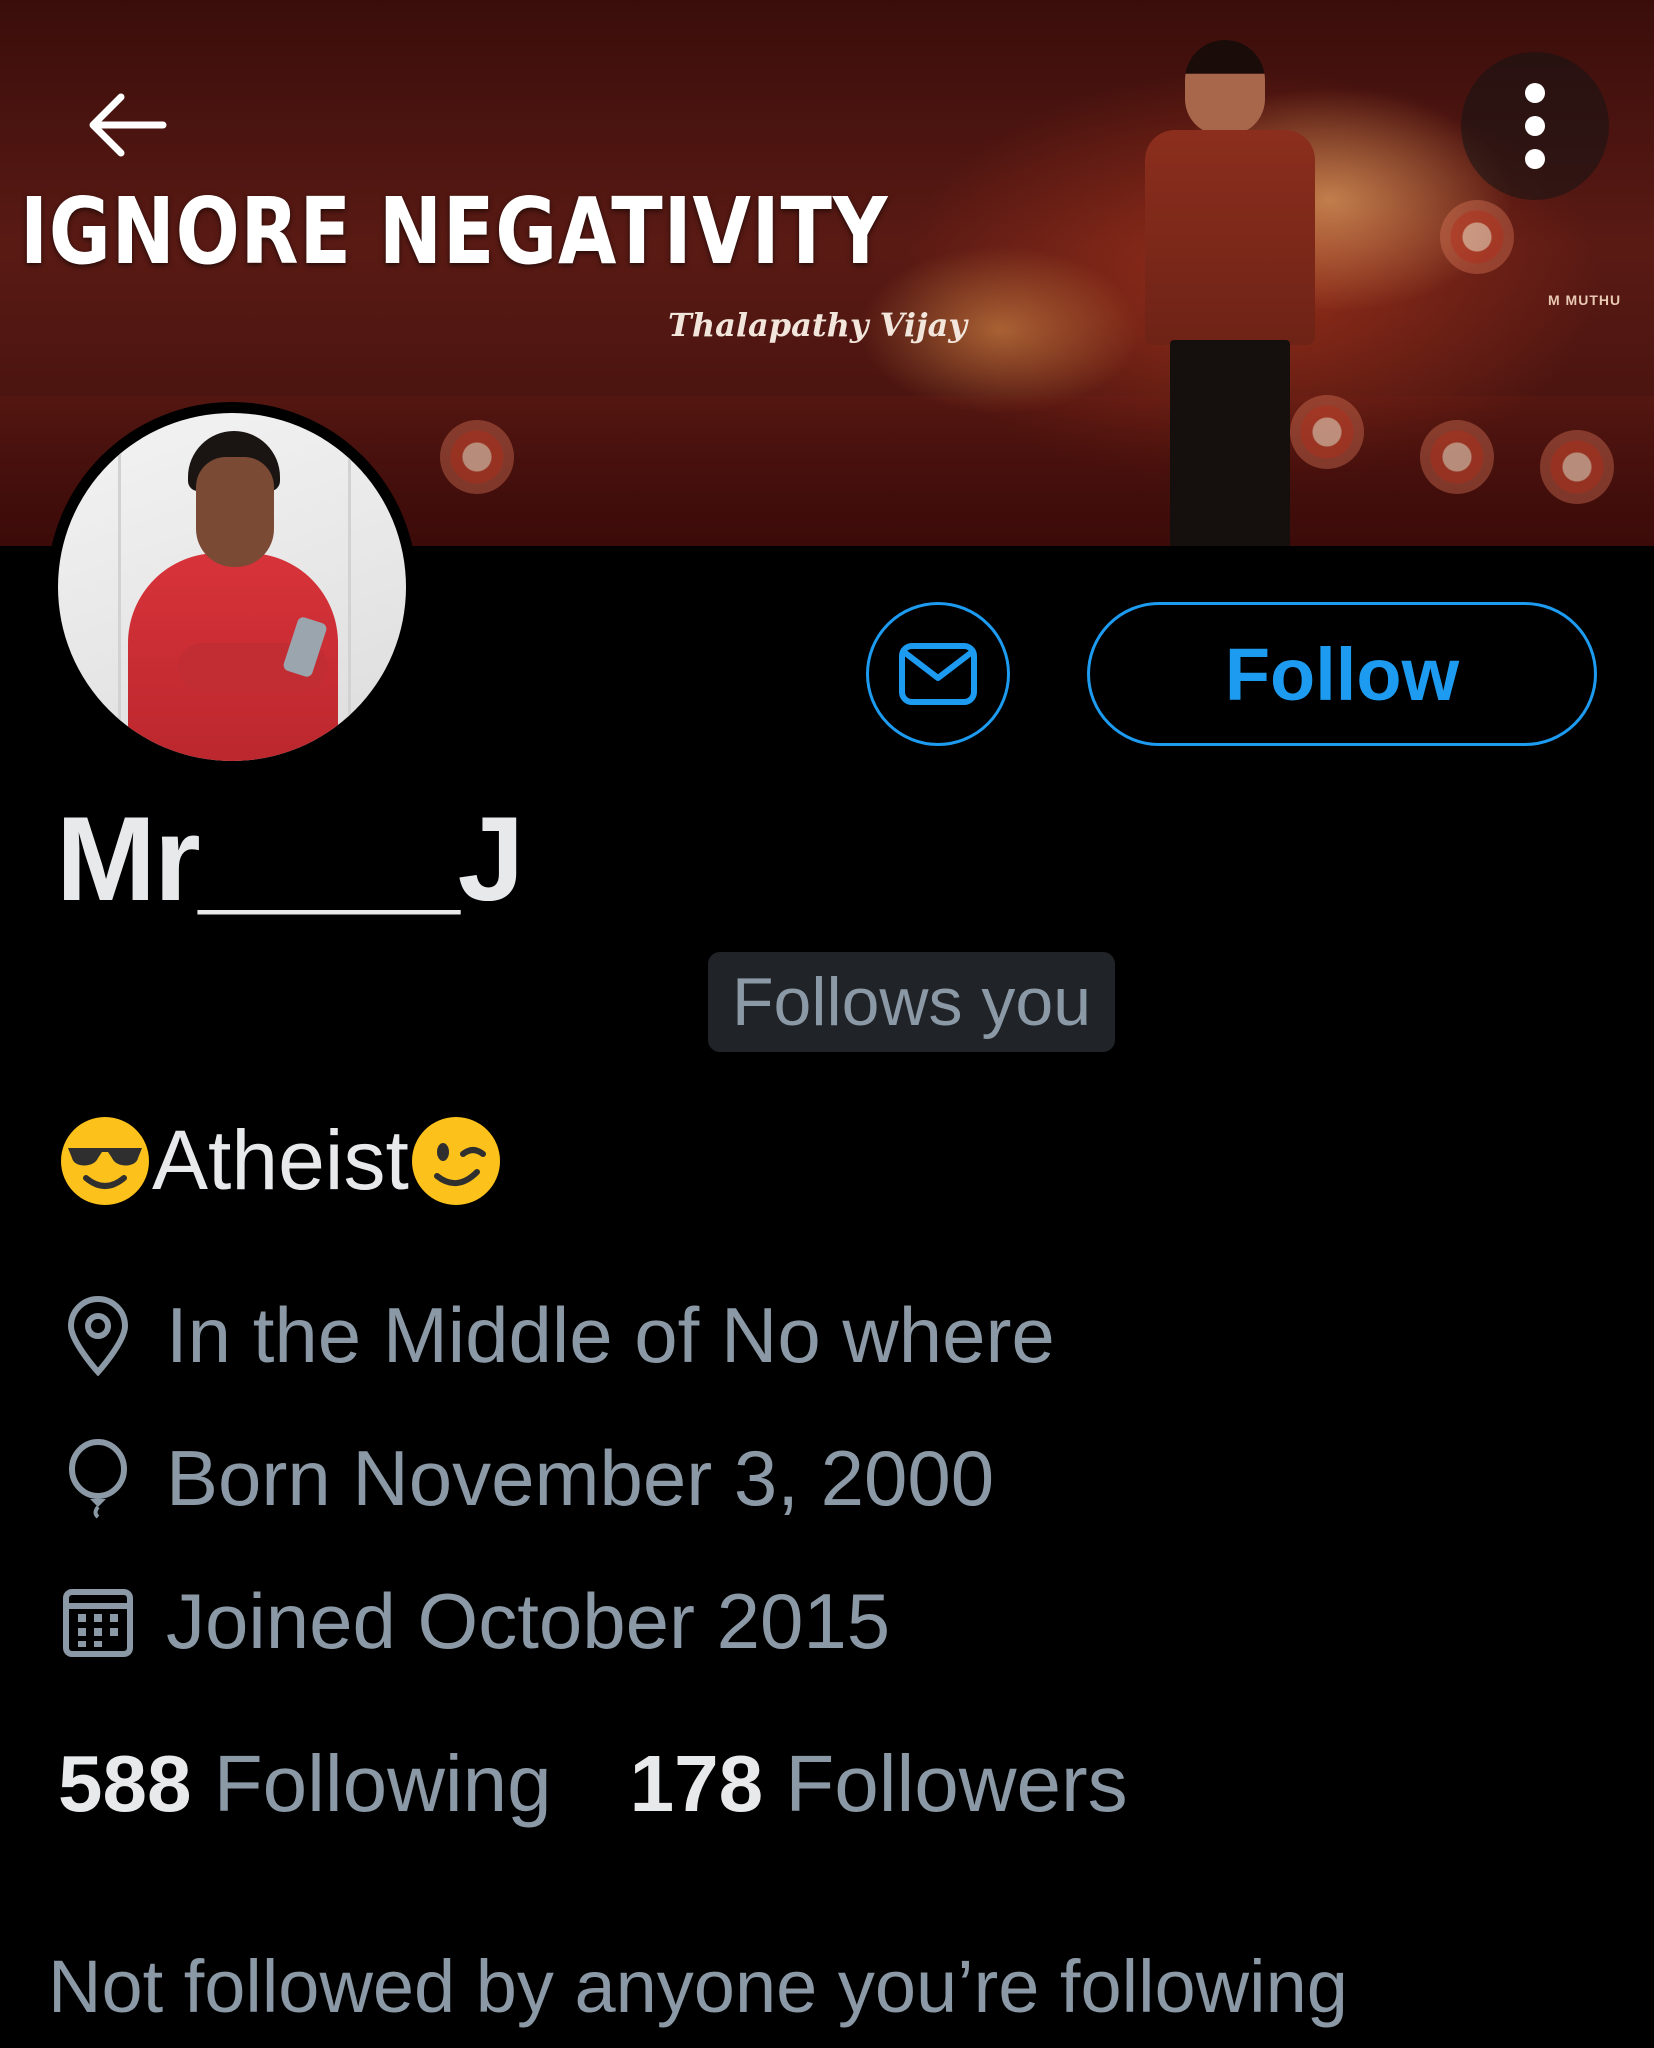 Image resolution: width=1654 pixels, height=2048 pixels. I want to click on follow-stats: 588 Following 178 Followers, so click(593, 1784).